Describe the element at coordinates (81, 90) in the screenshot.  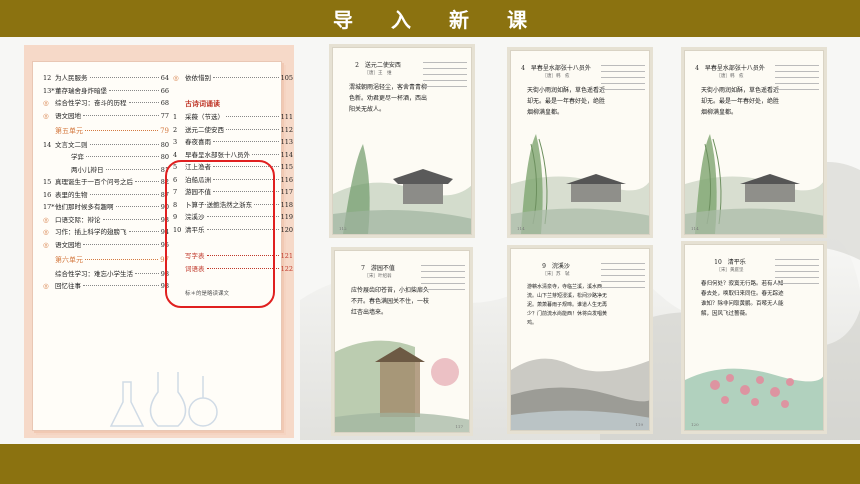
I see `toc-entry-title: 董存瑞舍身炸暗堡` at that location.